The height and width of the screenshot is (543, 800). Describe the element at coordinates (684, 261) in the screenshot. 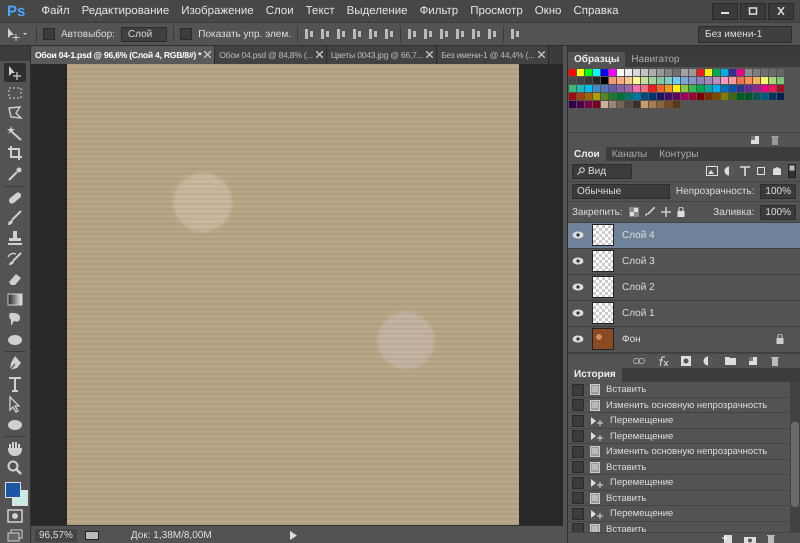

I see `layer-row: Слой 3` at that location.